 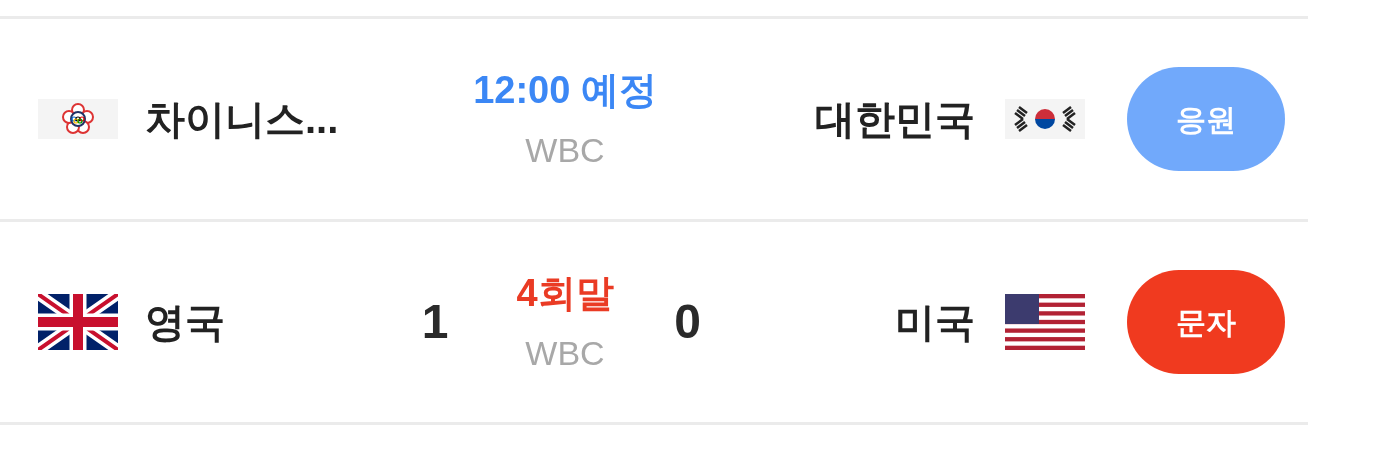 What do you see at coordinates (935, 322) in the screenshot?
I see `team-name: 미국` at bounding box center [935, 322].